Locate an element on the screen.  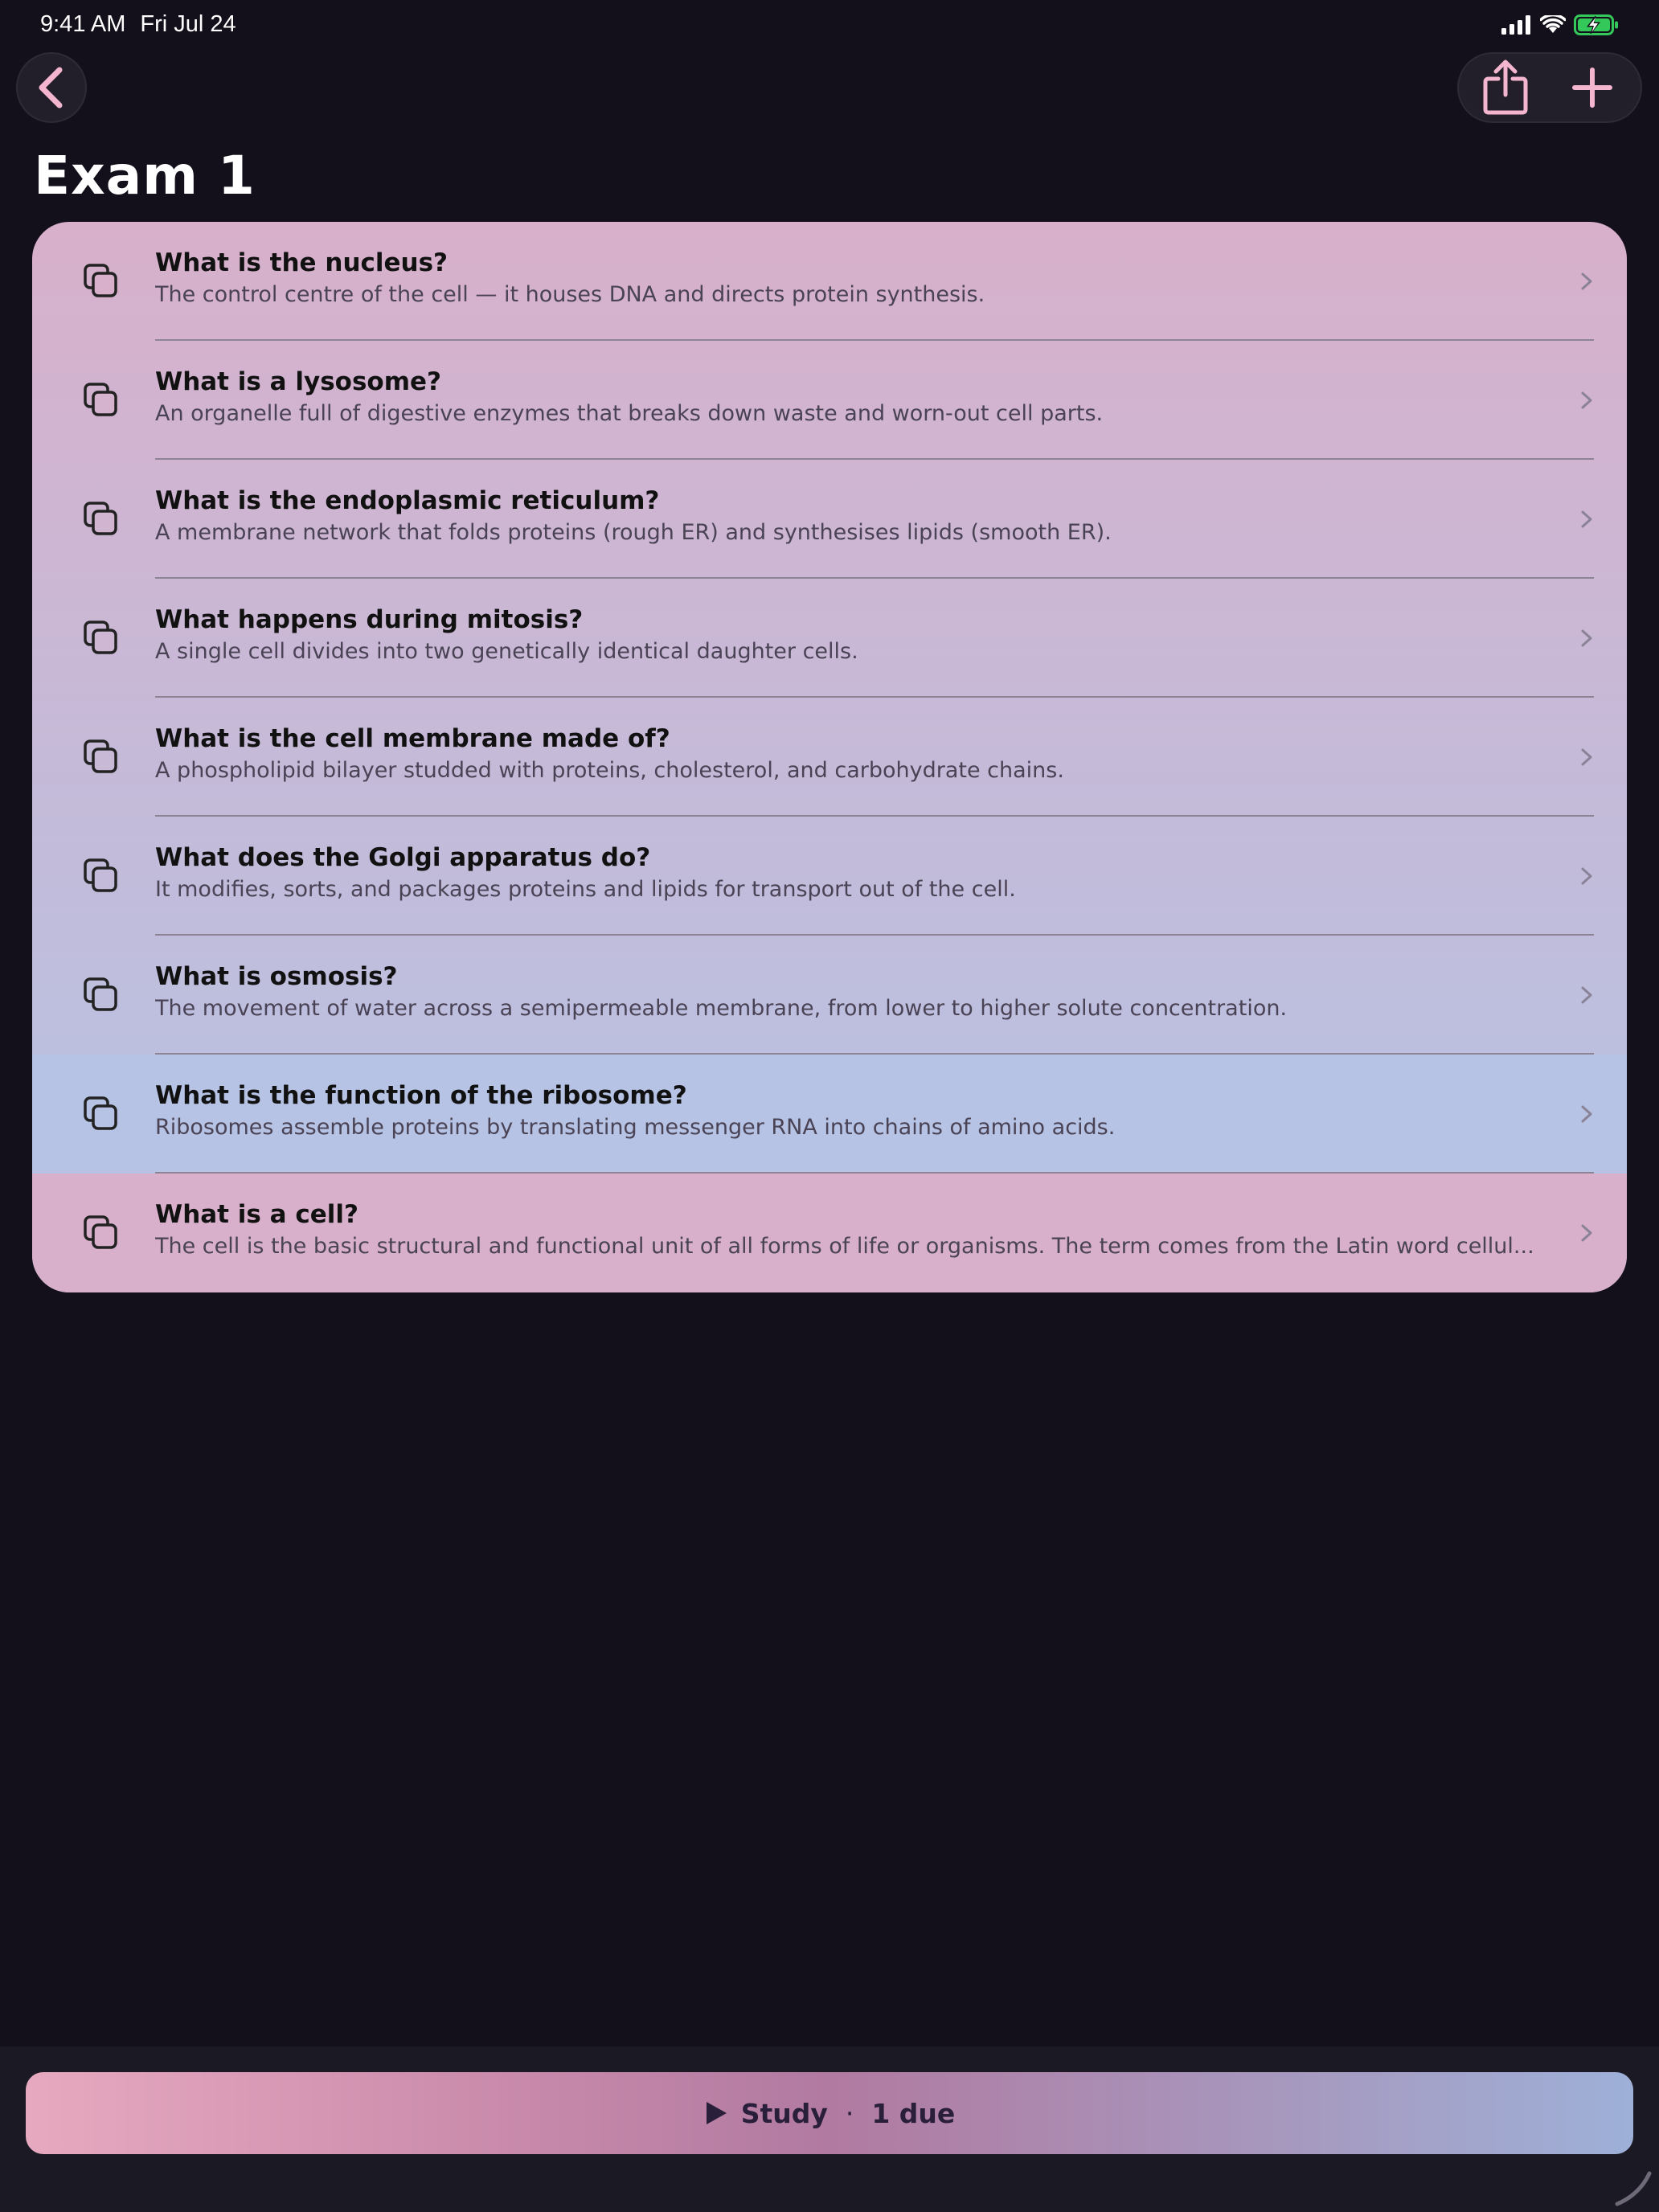
card-question: What is the nucleus? is located at coordinates (302, 262).